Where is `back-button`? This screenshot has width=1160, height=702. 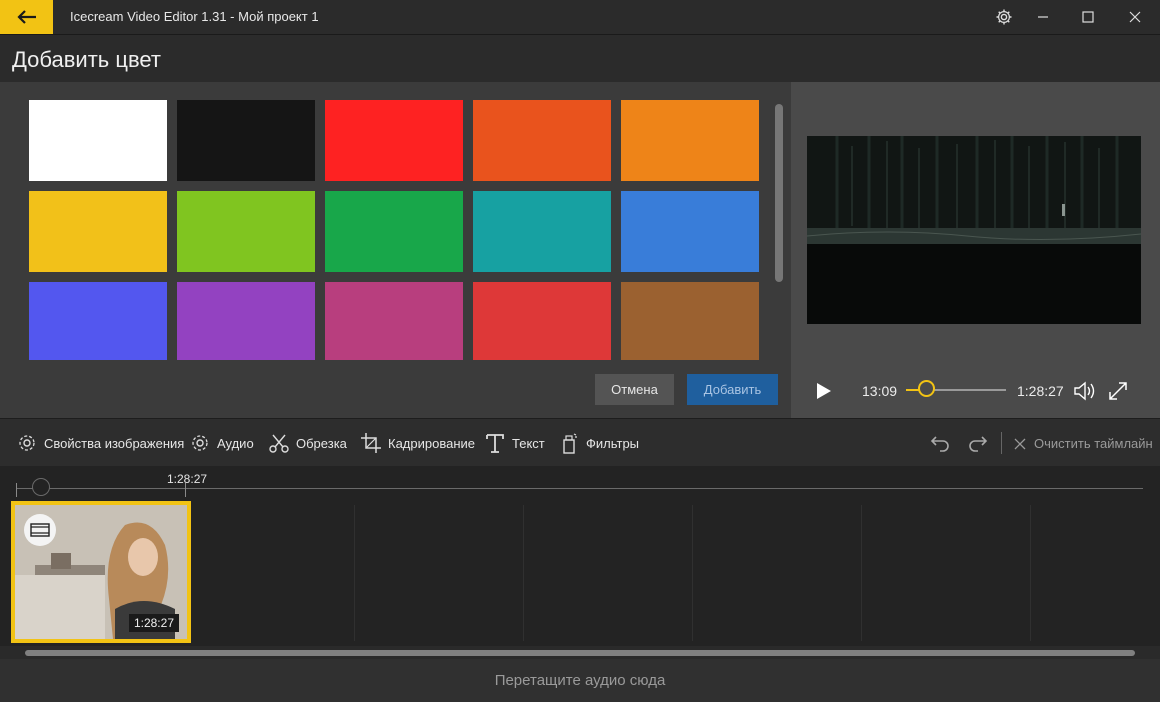 back-button is located at coordinates (26, 17).